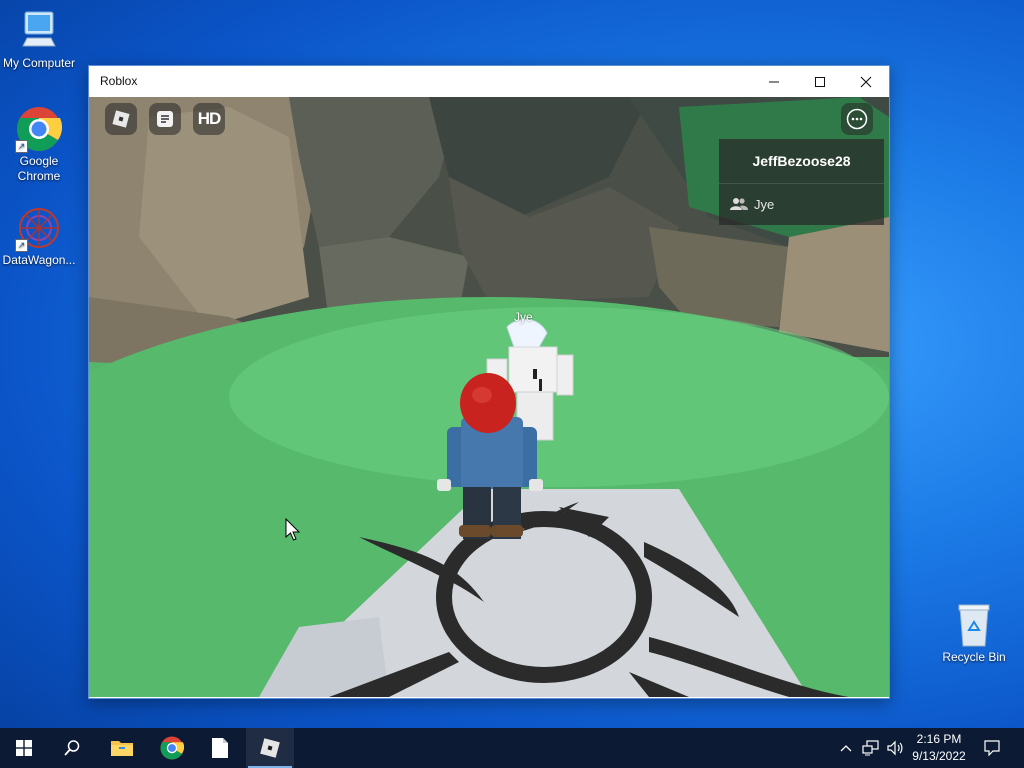  I want to click on start-icon, so click(24, 748).